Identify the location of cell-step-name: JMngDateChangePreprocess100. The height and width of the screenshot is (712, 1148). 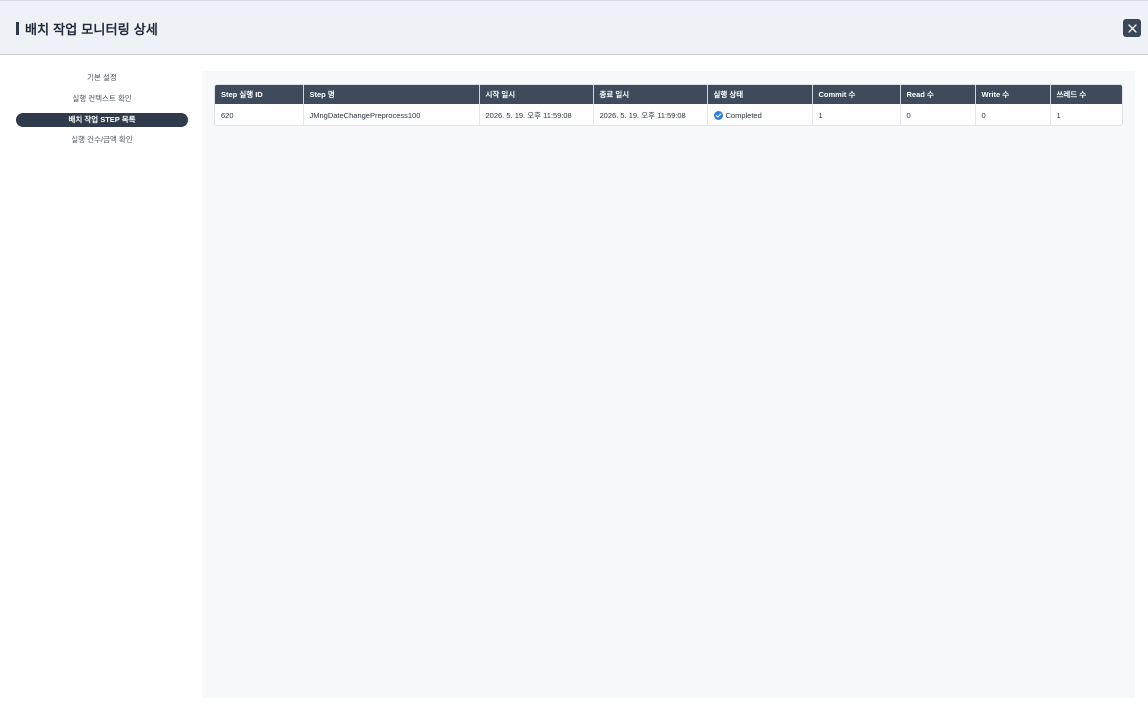
(391, 114).